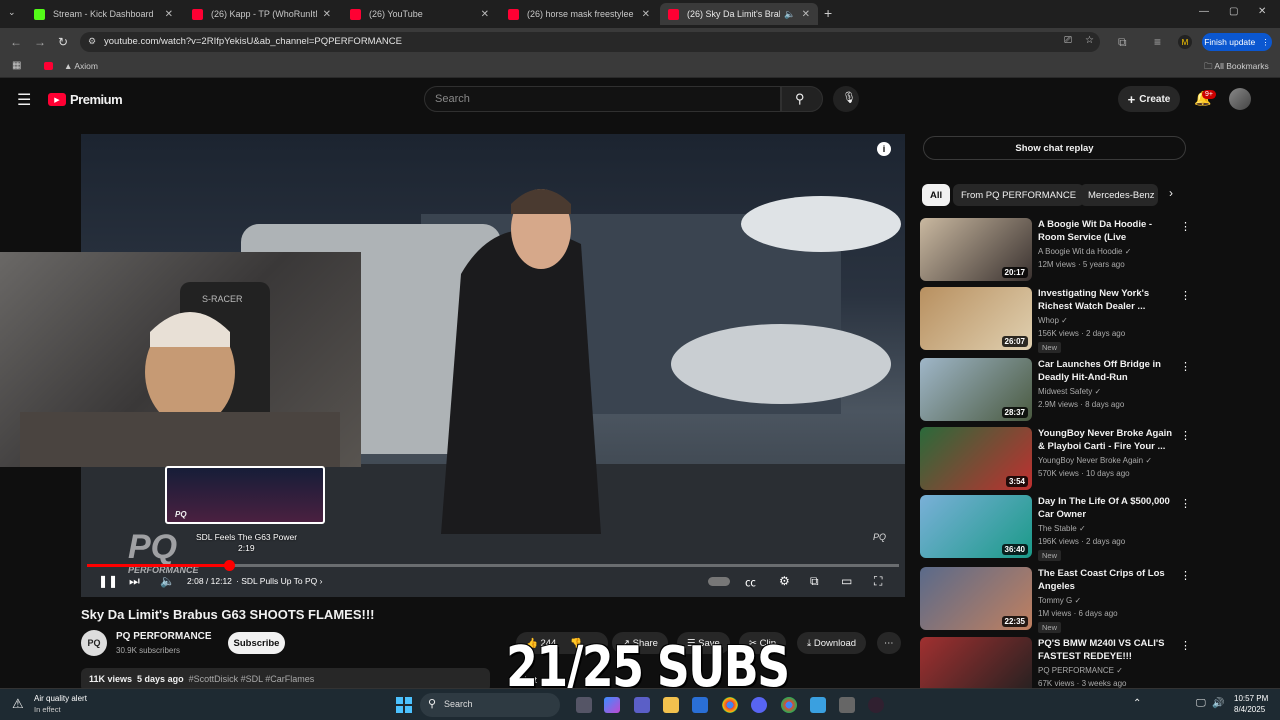 The image size is (1280, 720). Describe the element at coordinates (167, 581) in the screenshot. I see `volume-icon: 🔈` at that location.